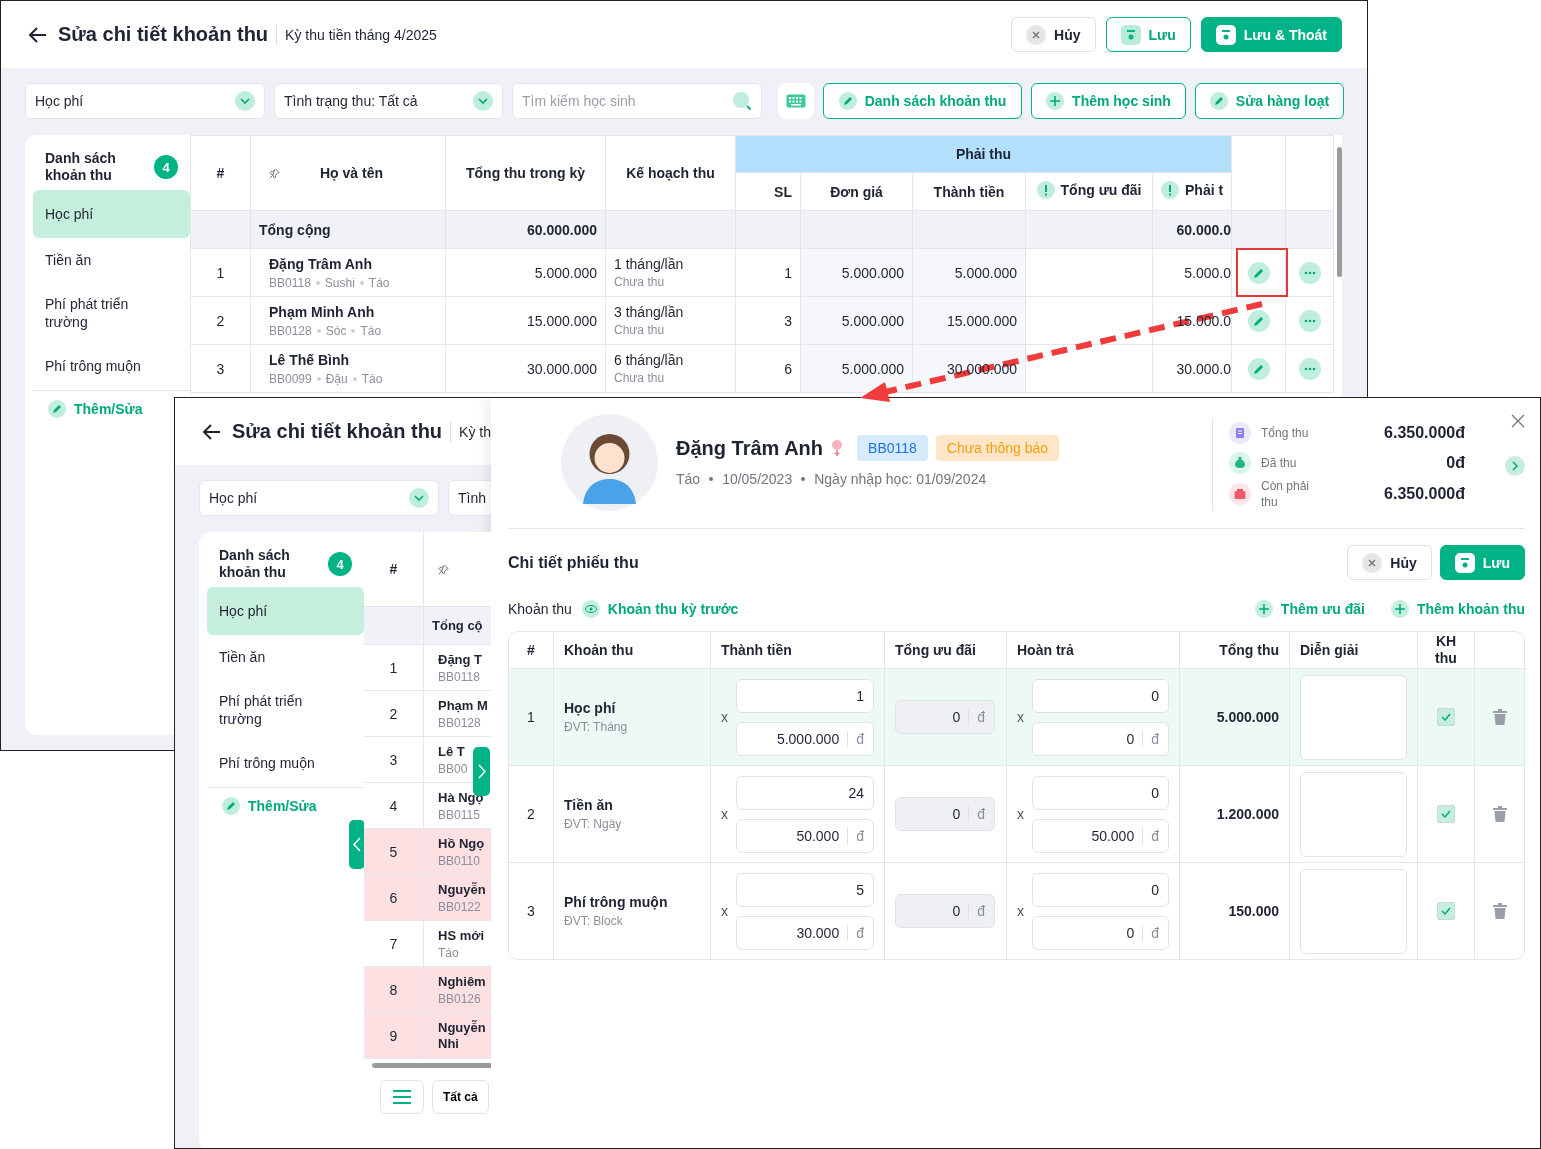 The image size is (1541, 1149). I want to click on fee-unit: ĐVT: Tháng, so click(596, 727).